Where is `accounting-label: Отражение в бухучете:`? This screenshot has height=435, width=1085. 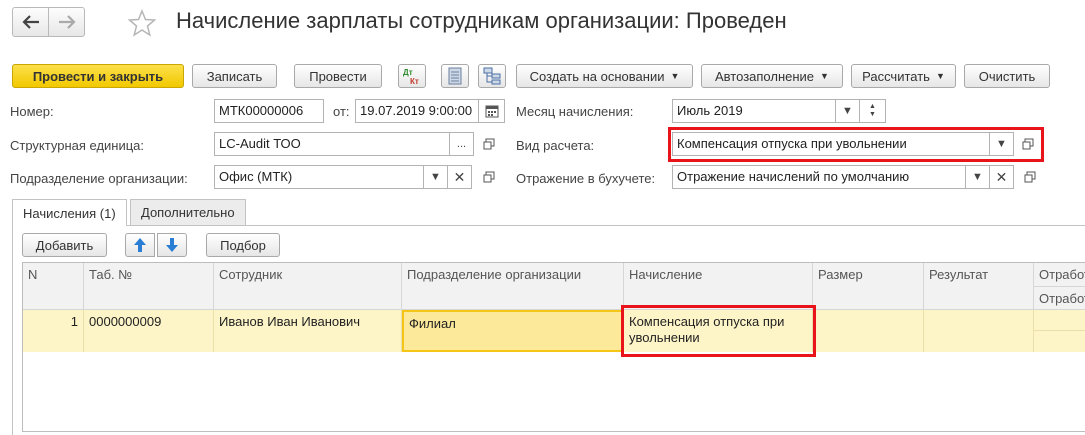 accounting-label: Отражение в бухучете: is located at coordinates (586, 178).